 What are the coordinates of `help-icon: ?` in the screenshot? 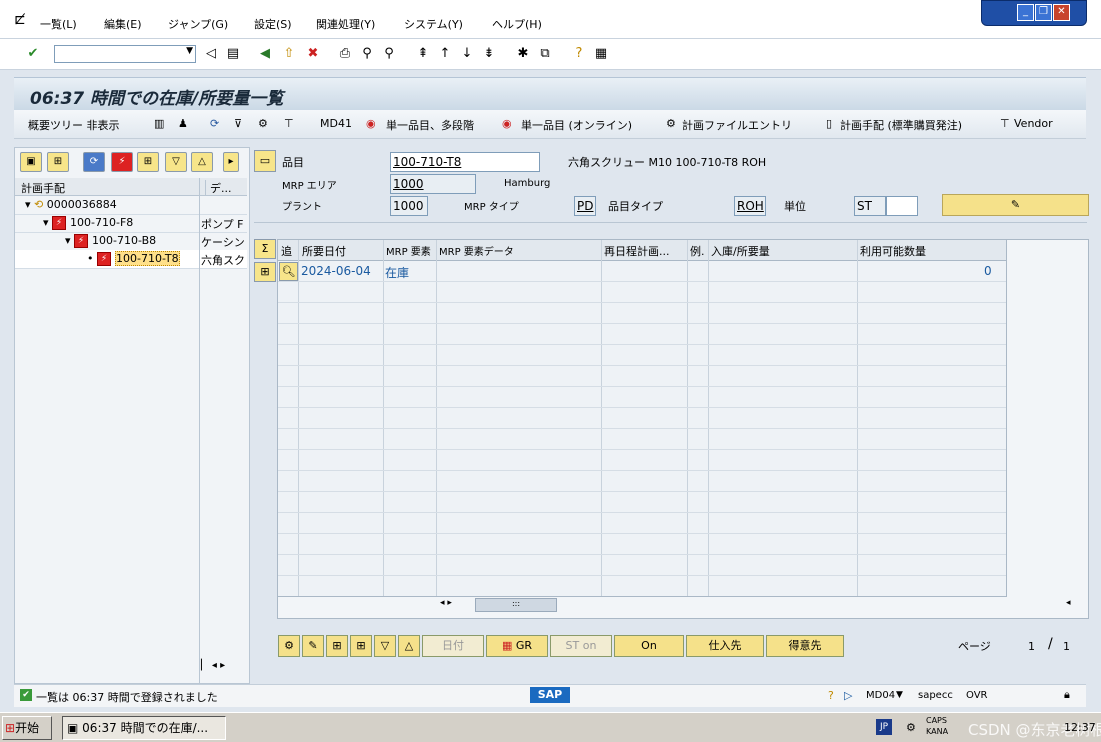 It's located at (579, 54).